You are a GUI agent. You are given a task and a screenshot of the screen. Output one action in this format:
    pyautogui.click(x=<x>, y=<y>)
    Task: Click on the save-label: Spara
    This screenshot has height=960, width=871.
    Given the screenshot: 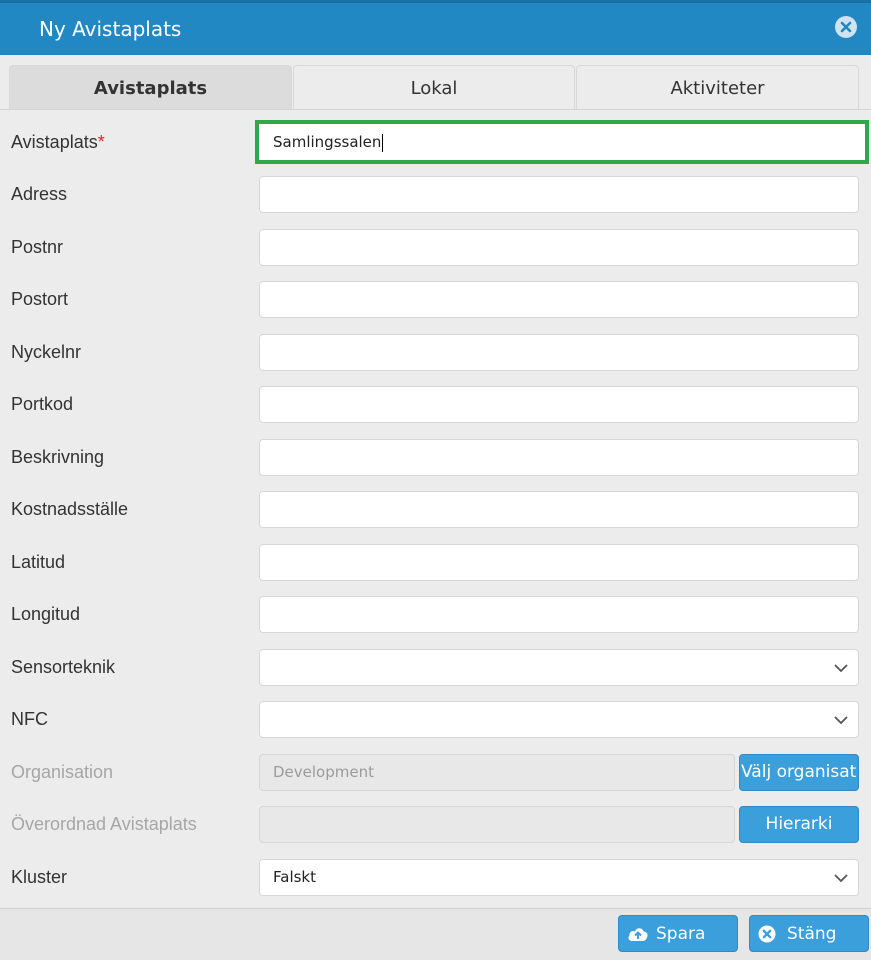 What is the action you would take?
    pyautogui.click(x=681, y=934)
    